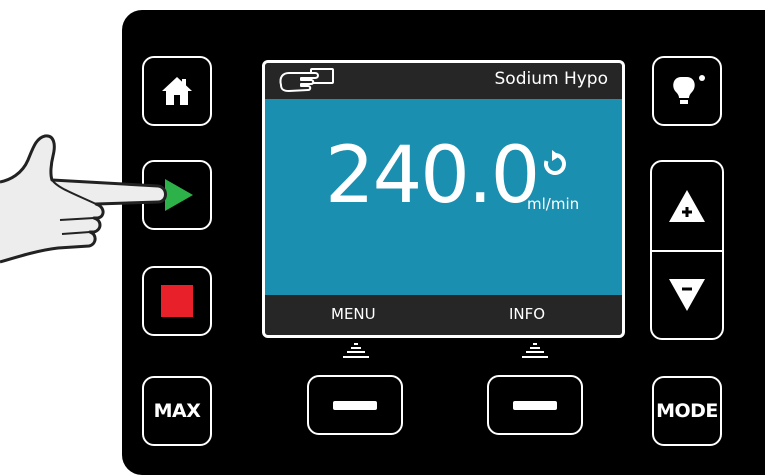 The height and width of the screenshot is (475, 765). I want to click on mode-label: MODE, so click(687, 411).